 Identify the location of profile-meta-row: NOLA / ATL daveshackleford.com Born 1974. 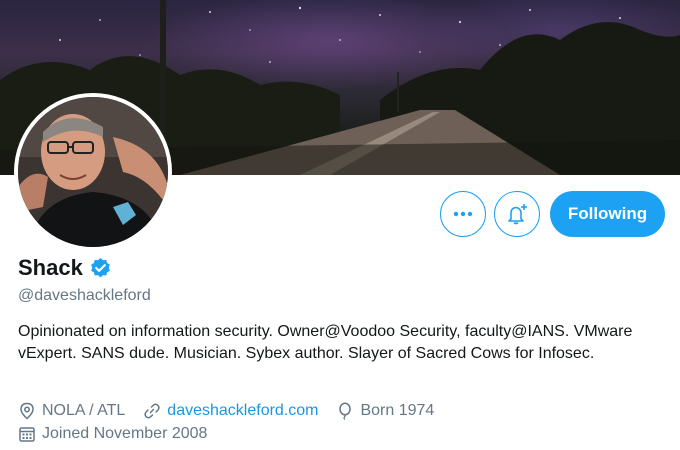
(235, 411).